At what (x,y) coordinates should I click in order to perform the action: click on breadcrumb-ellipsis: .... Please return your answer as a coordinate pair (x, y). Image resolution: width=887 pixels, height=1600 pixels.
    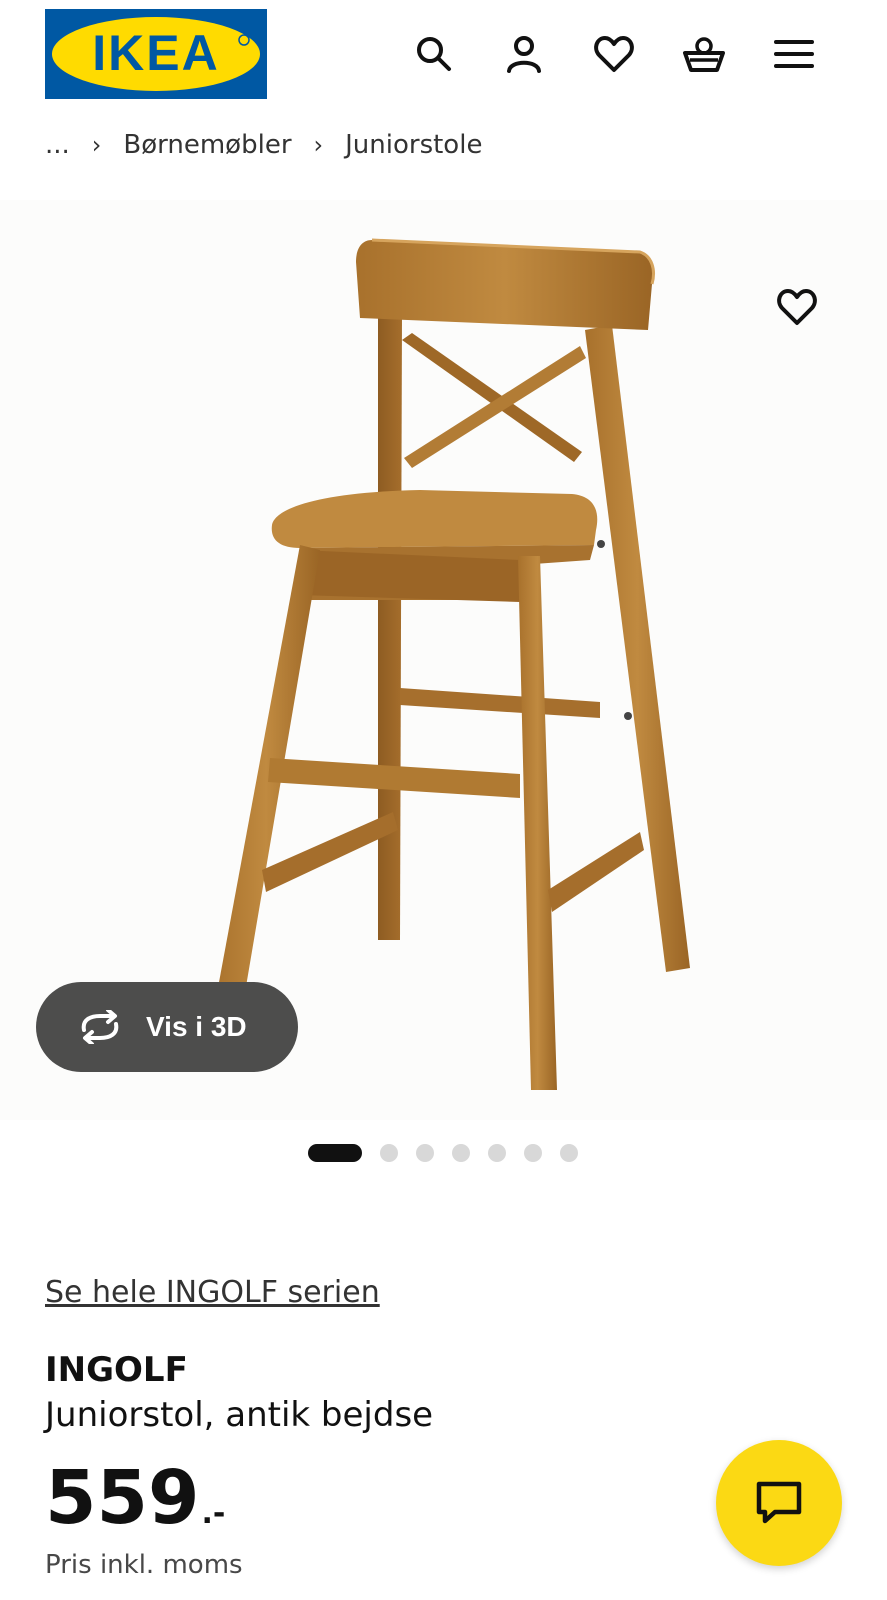
    Looking at the image, I should click on (57, 145).